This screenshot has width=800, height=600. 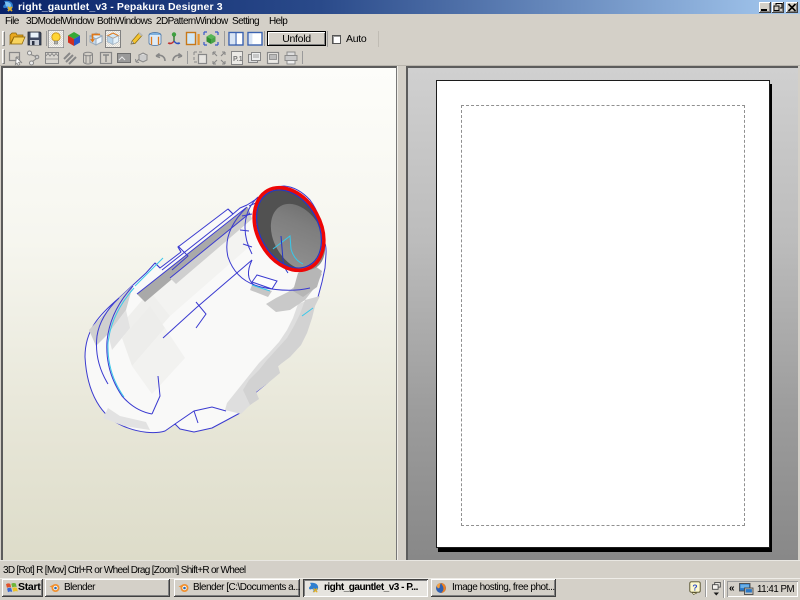 What do you see at coordinates (238, 59) in the screenshot?
I see `svg-text: P.1` at bounding box center [238, 59].